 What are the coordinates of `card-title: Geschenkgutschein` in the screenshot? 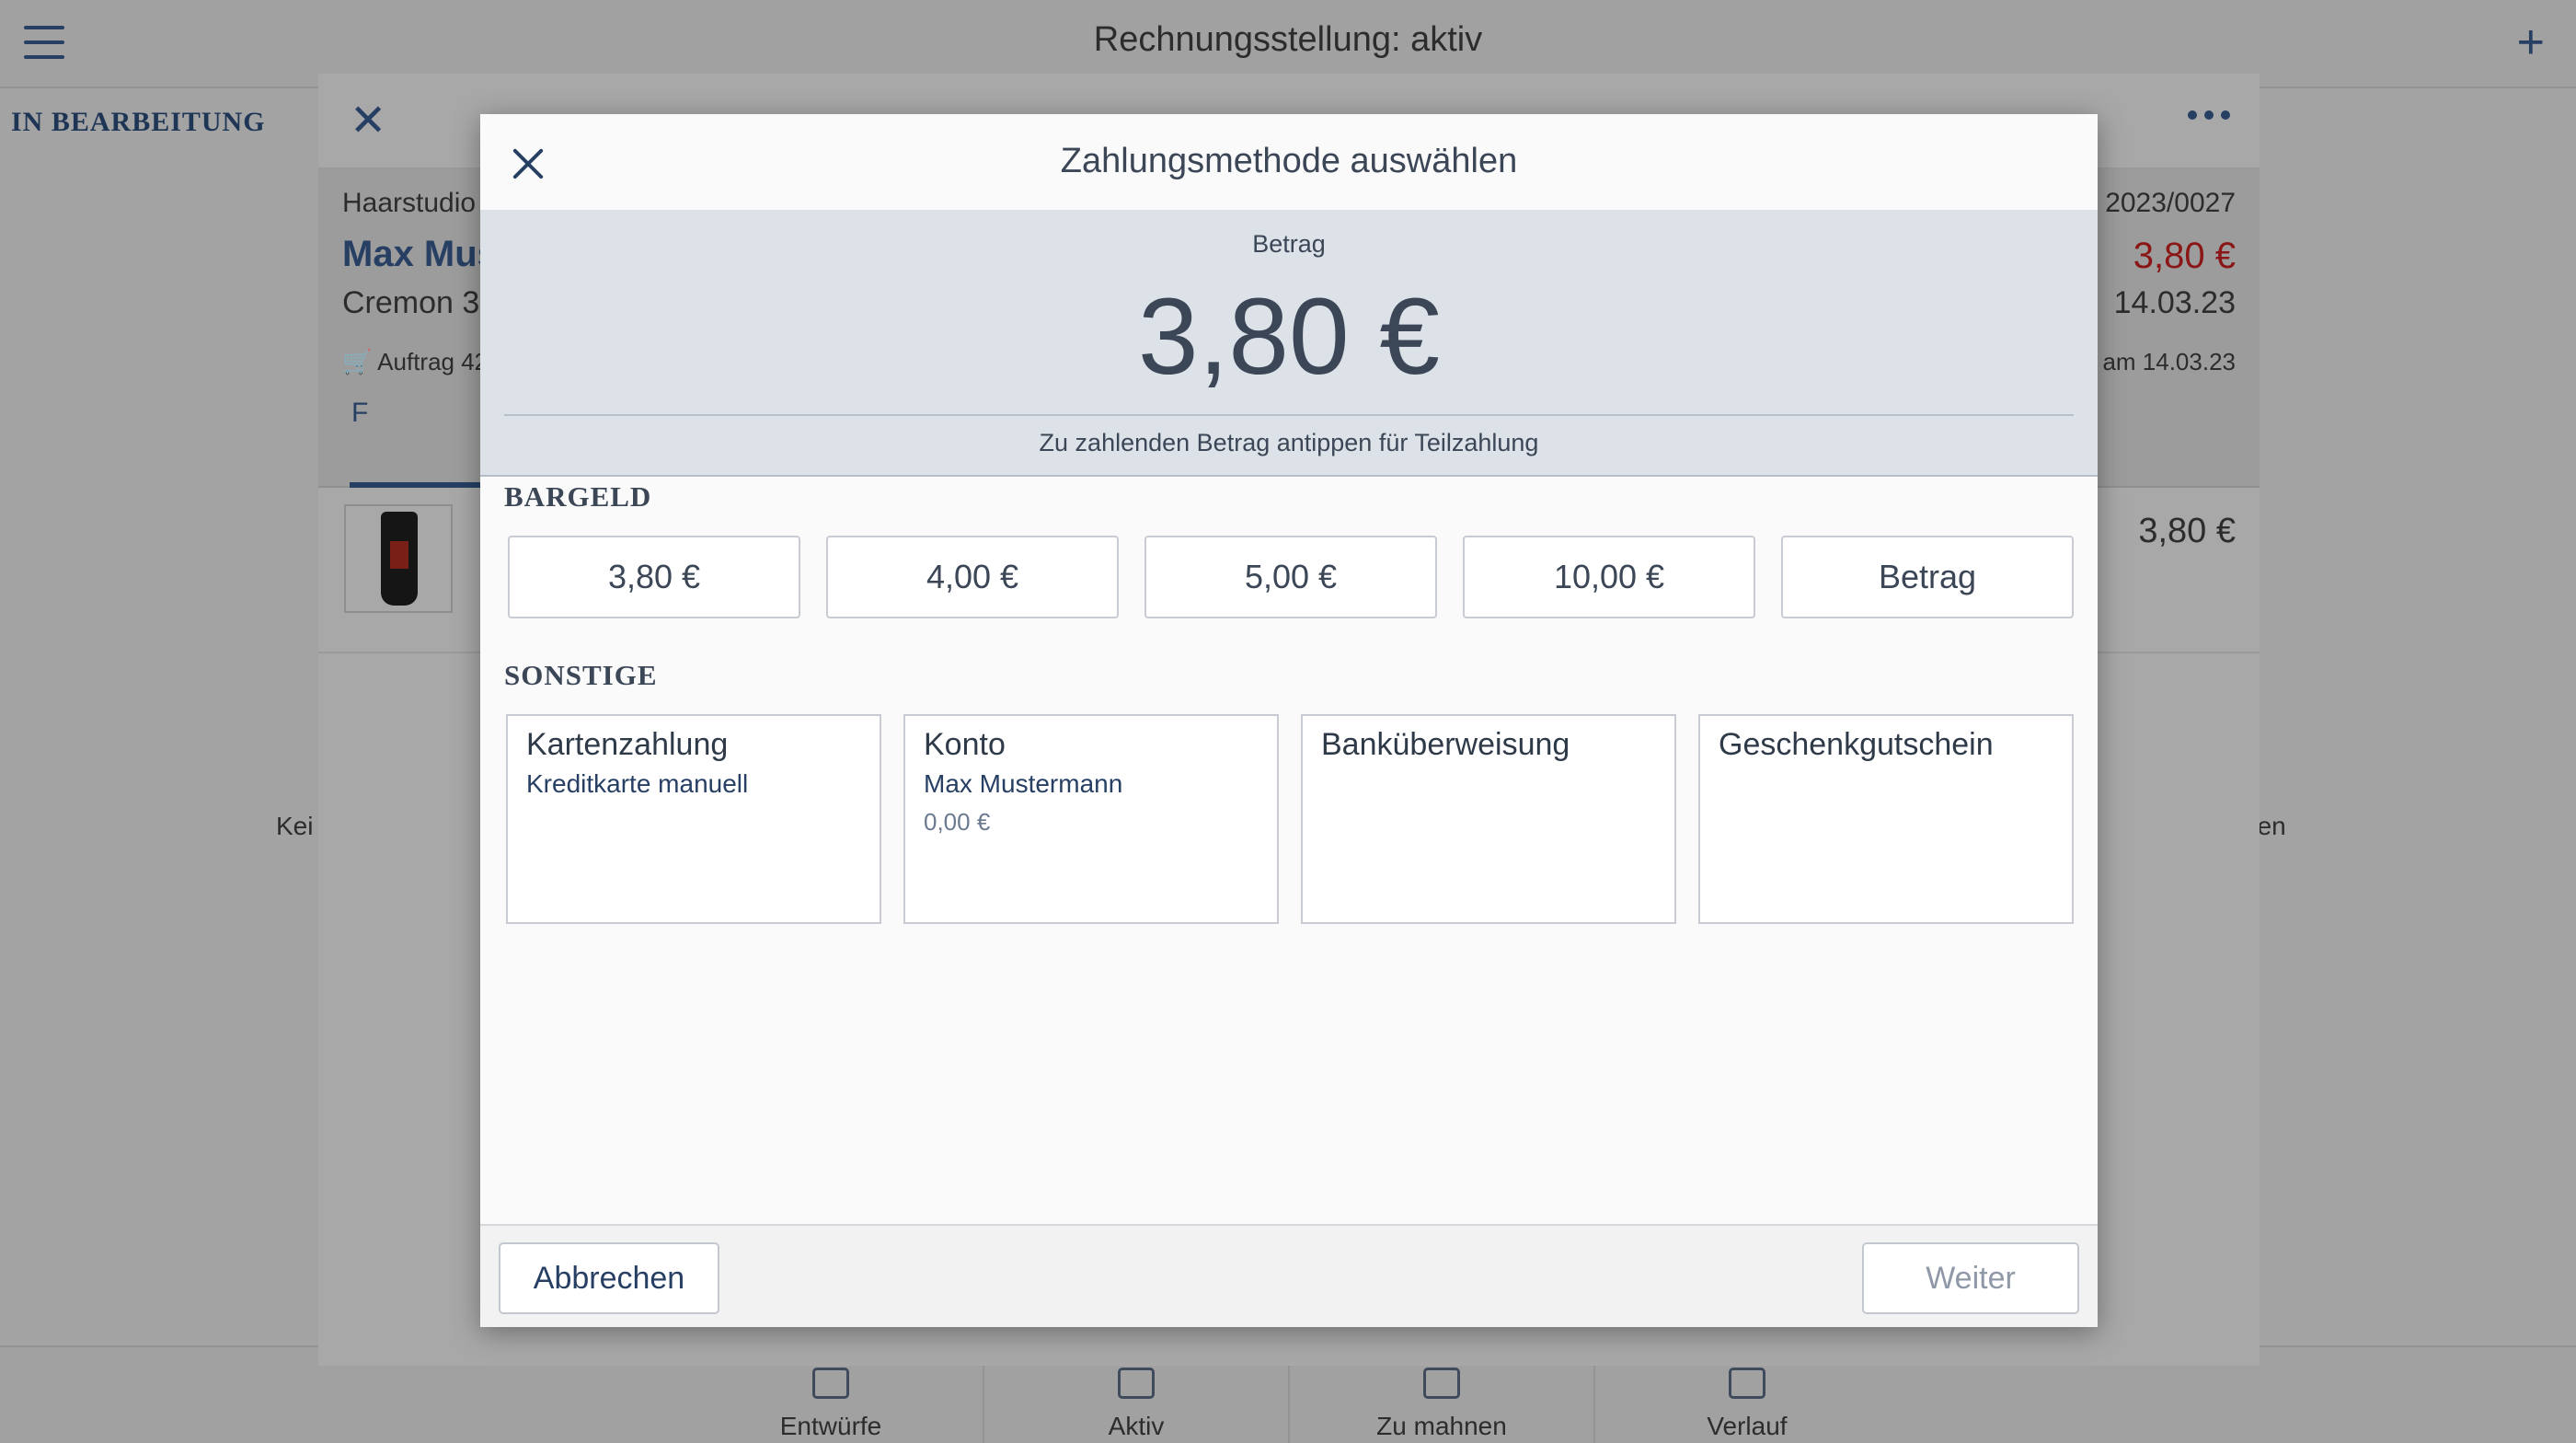 It's located at (1856, 744).